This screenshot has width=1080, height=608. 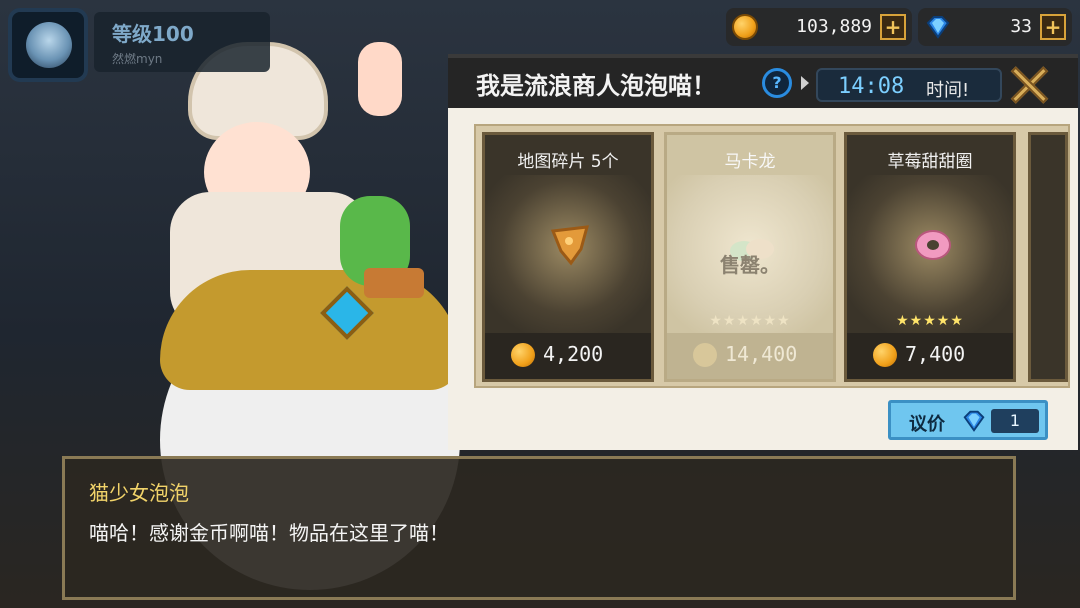 What do you see at coordinates (750, 321) in the screenshot?
I see `item-rating: ★★★★★★` at bounding box center [750, 321].